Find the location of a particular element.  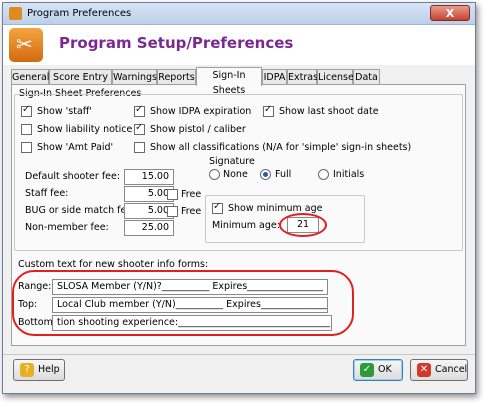

bug-free-label: Free is located at coordinates (191, 211).